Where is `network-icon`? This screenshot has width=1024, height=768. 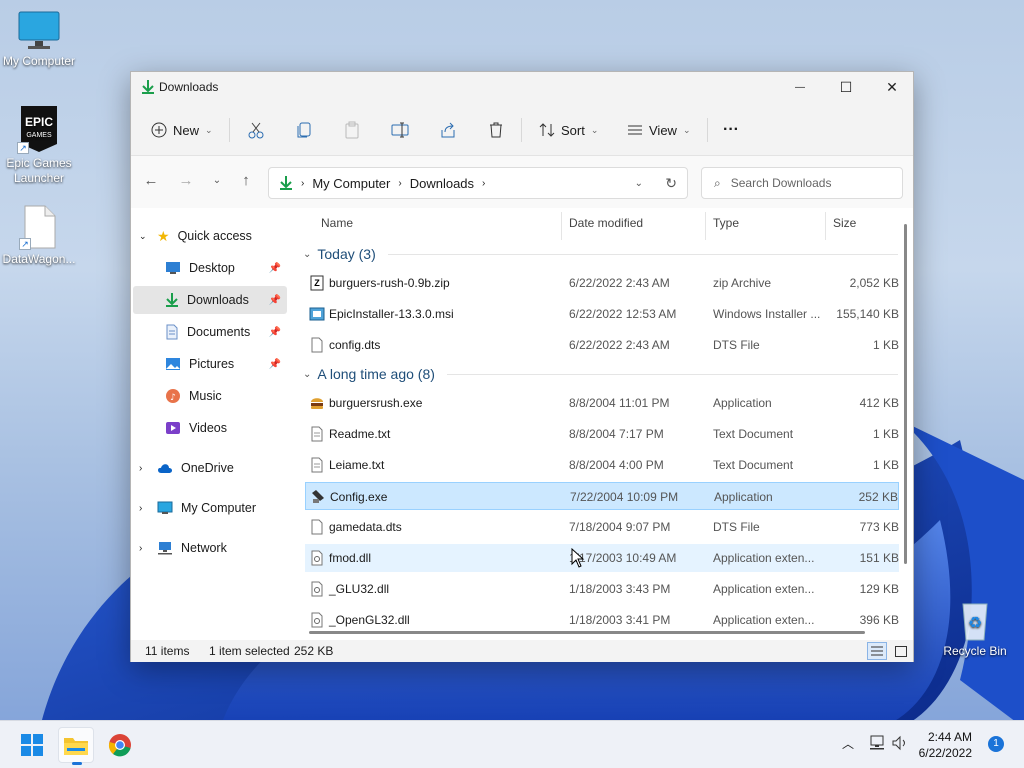
network-icon is located at coordinates (877, 742).